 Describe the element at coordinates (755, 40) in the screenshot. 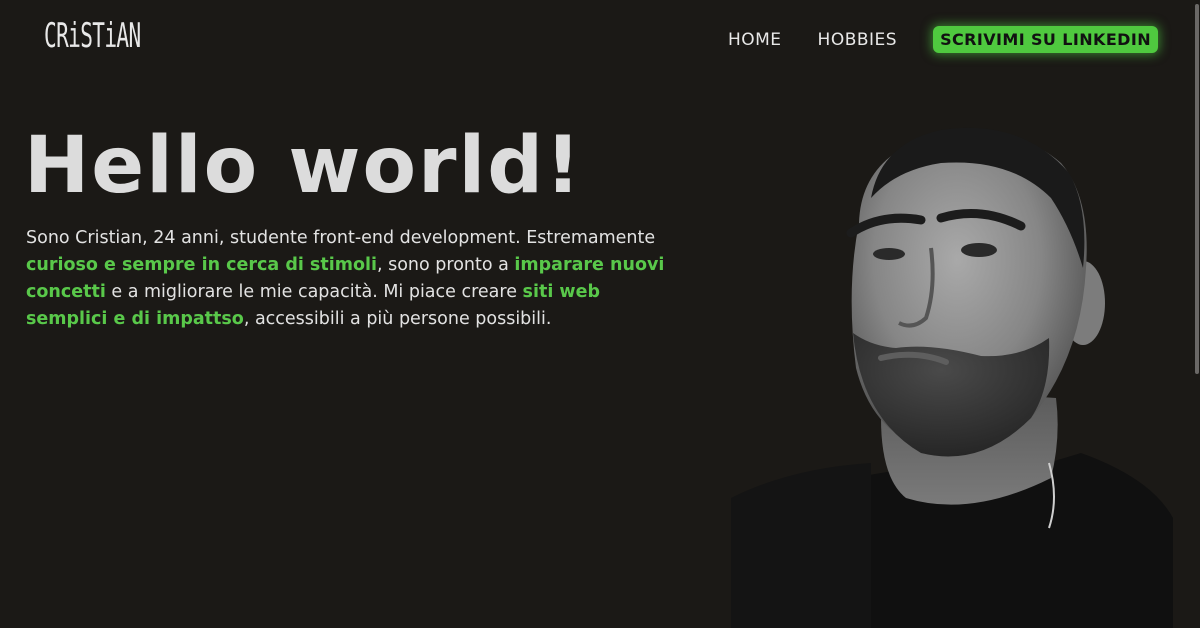

I see `nav-home-link: HOME` at that location.